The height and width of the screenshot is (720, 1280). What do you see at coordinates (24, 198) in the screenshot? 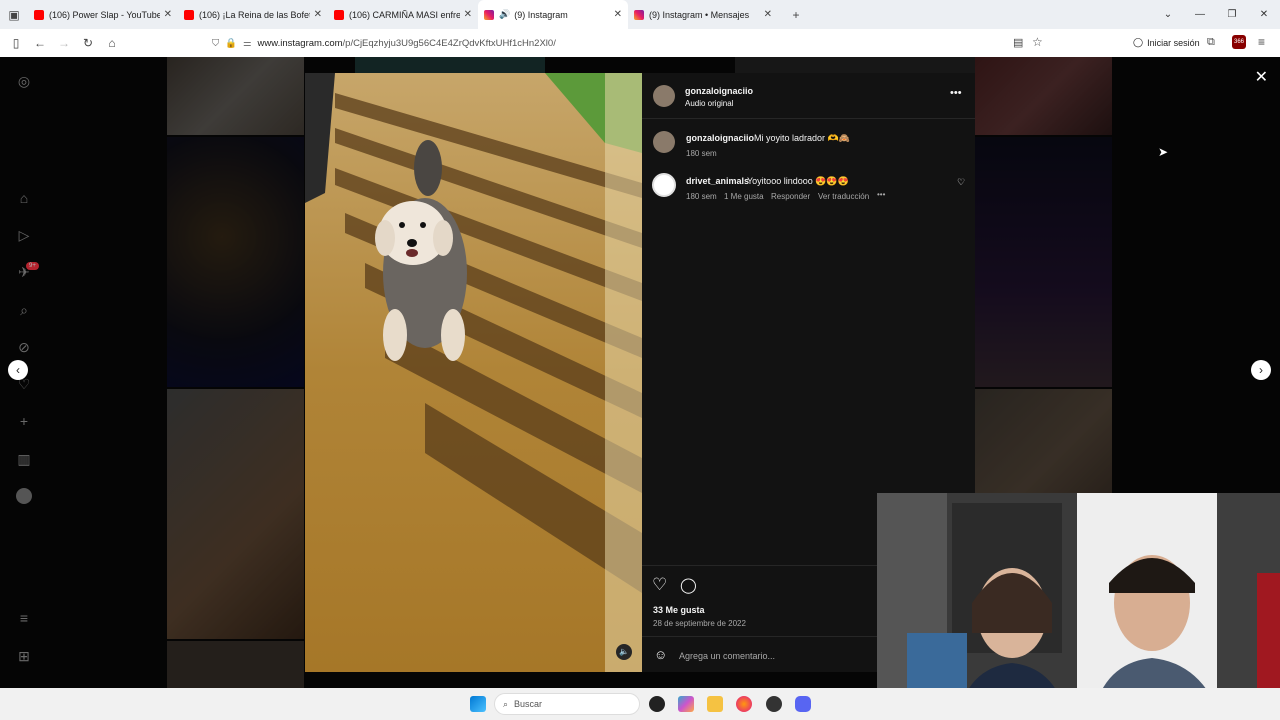
I see `home-icon: ⌂` at bounding box center [24, 198].